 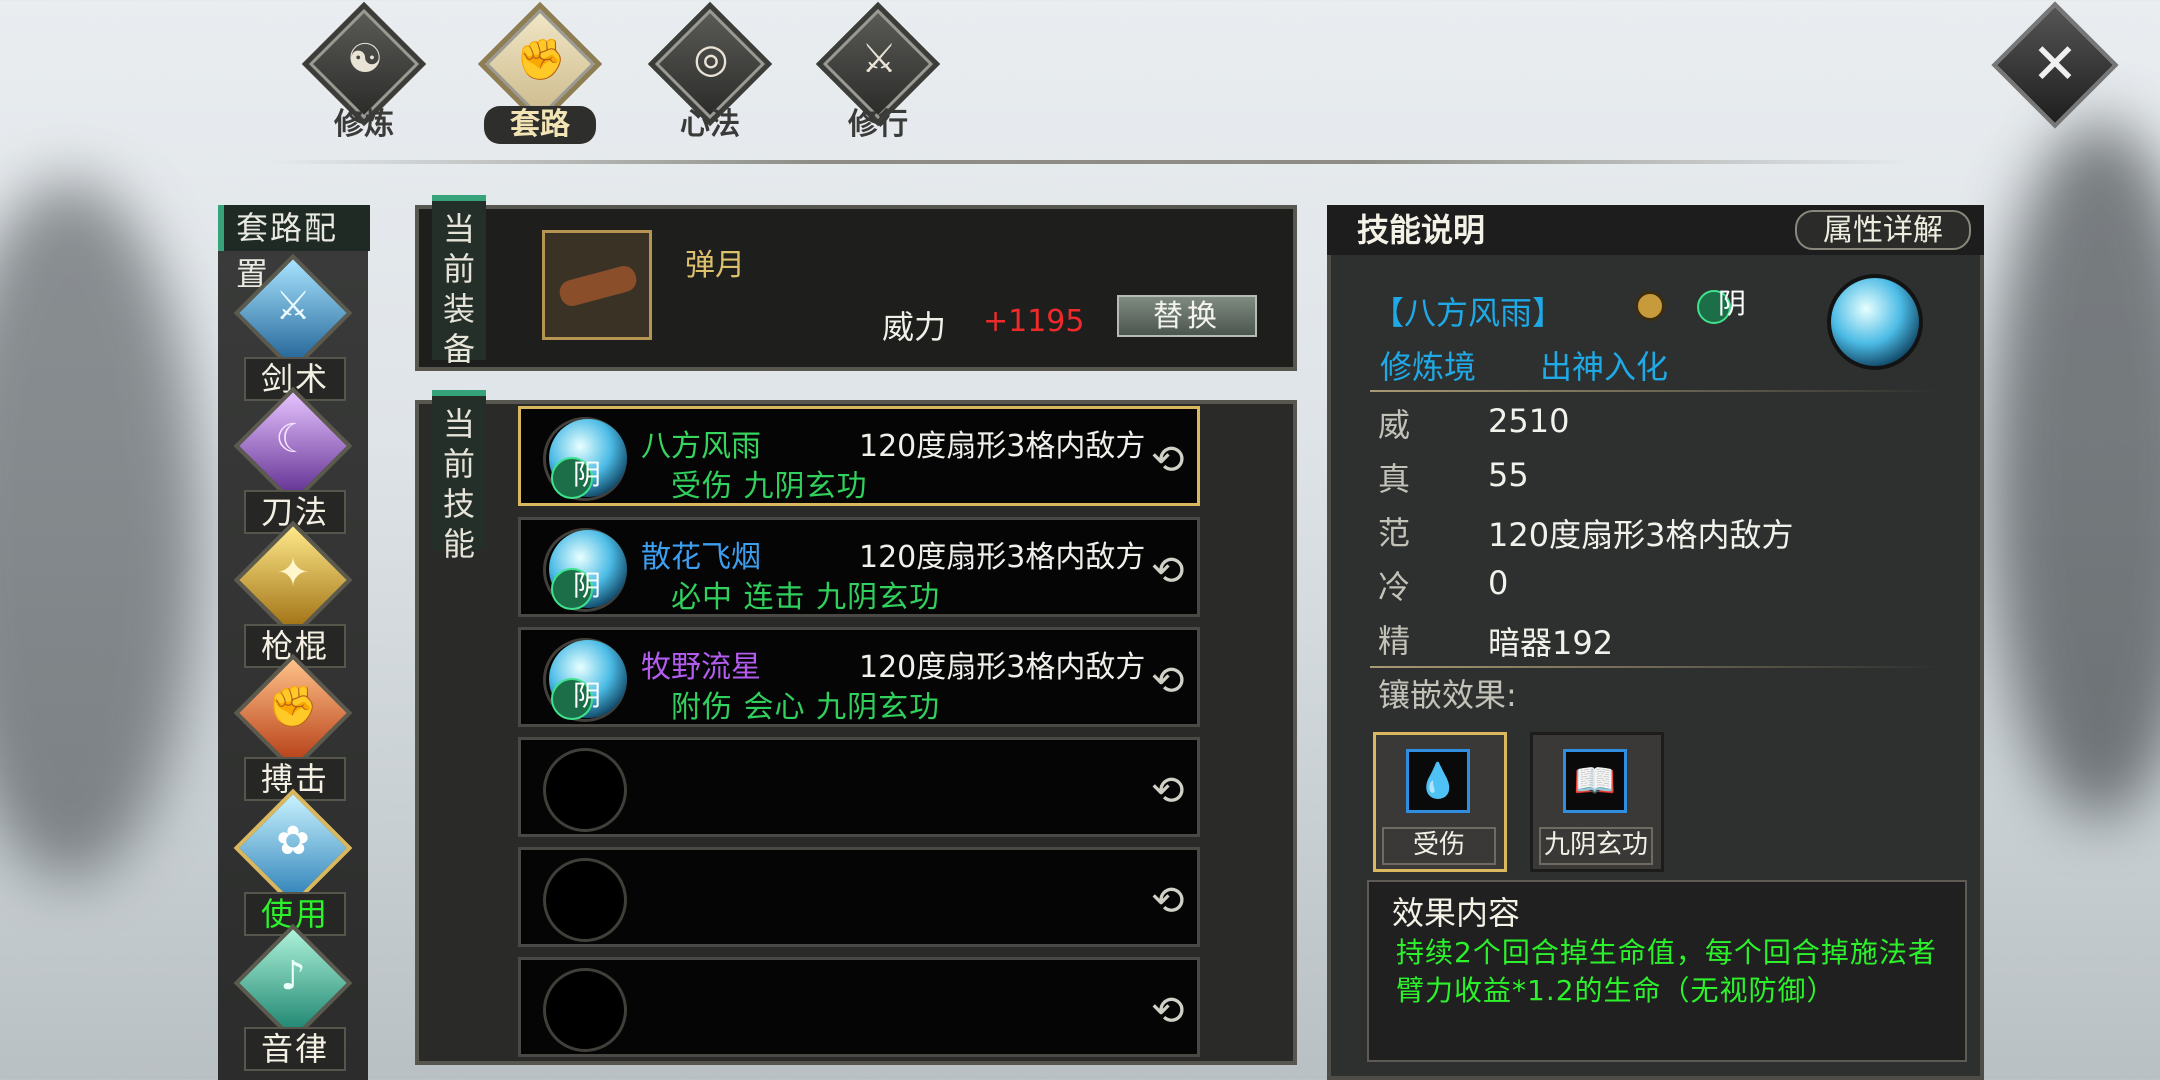 What do you see at coordinates (100, 530) in the screenshot?
I see `mist-left` at bounding box center [100, 530].